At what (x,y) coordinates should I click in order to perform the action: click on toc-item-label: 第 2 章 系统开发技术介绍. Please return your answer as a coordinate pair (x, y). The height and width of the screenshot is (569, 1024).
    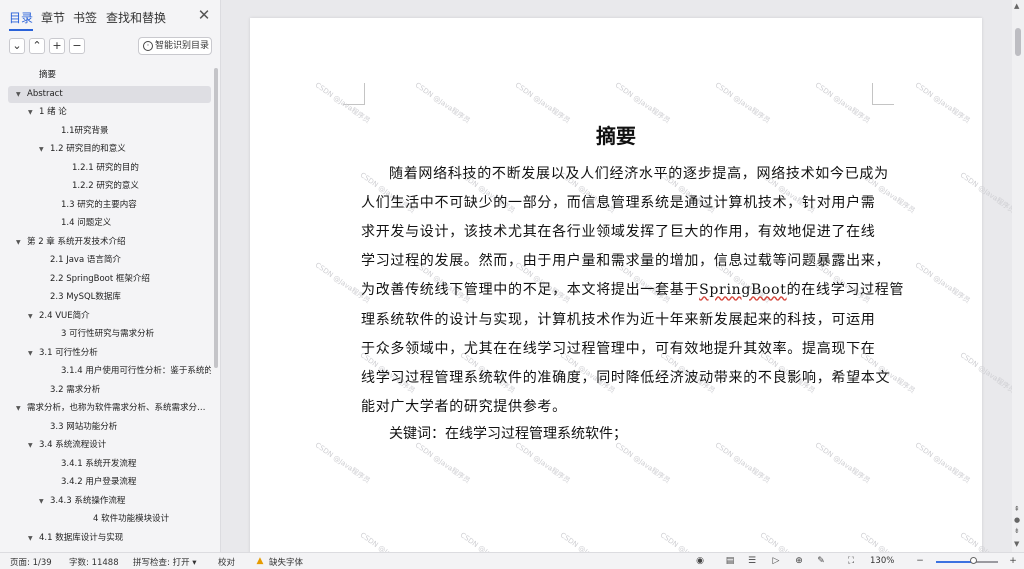
    Looking at the image, I should click on (76, 241).